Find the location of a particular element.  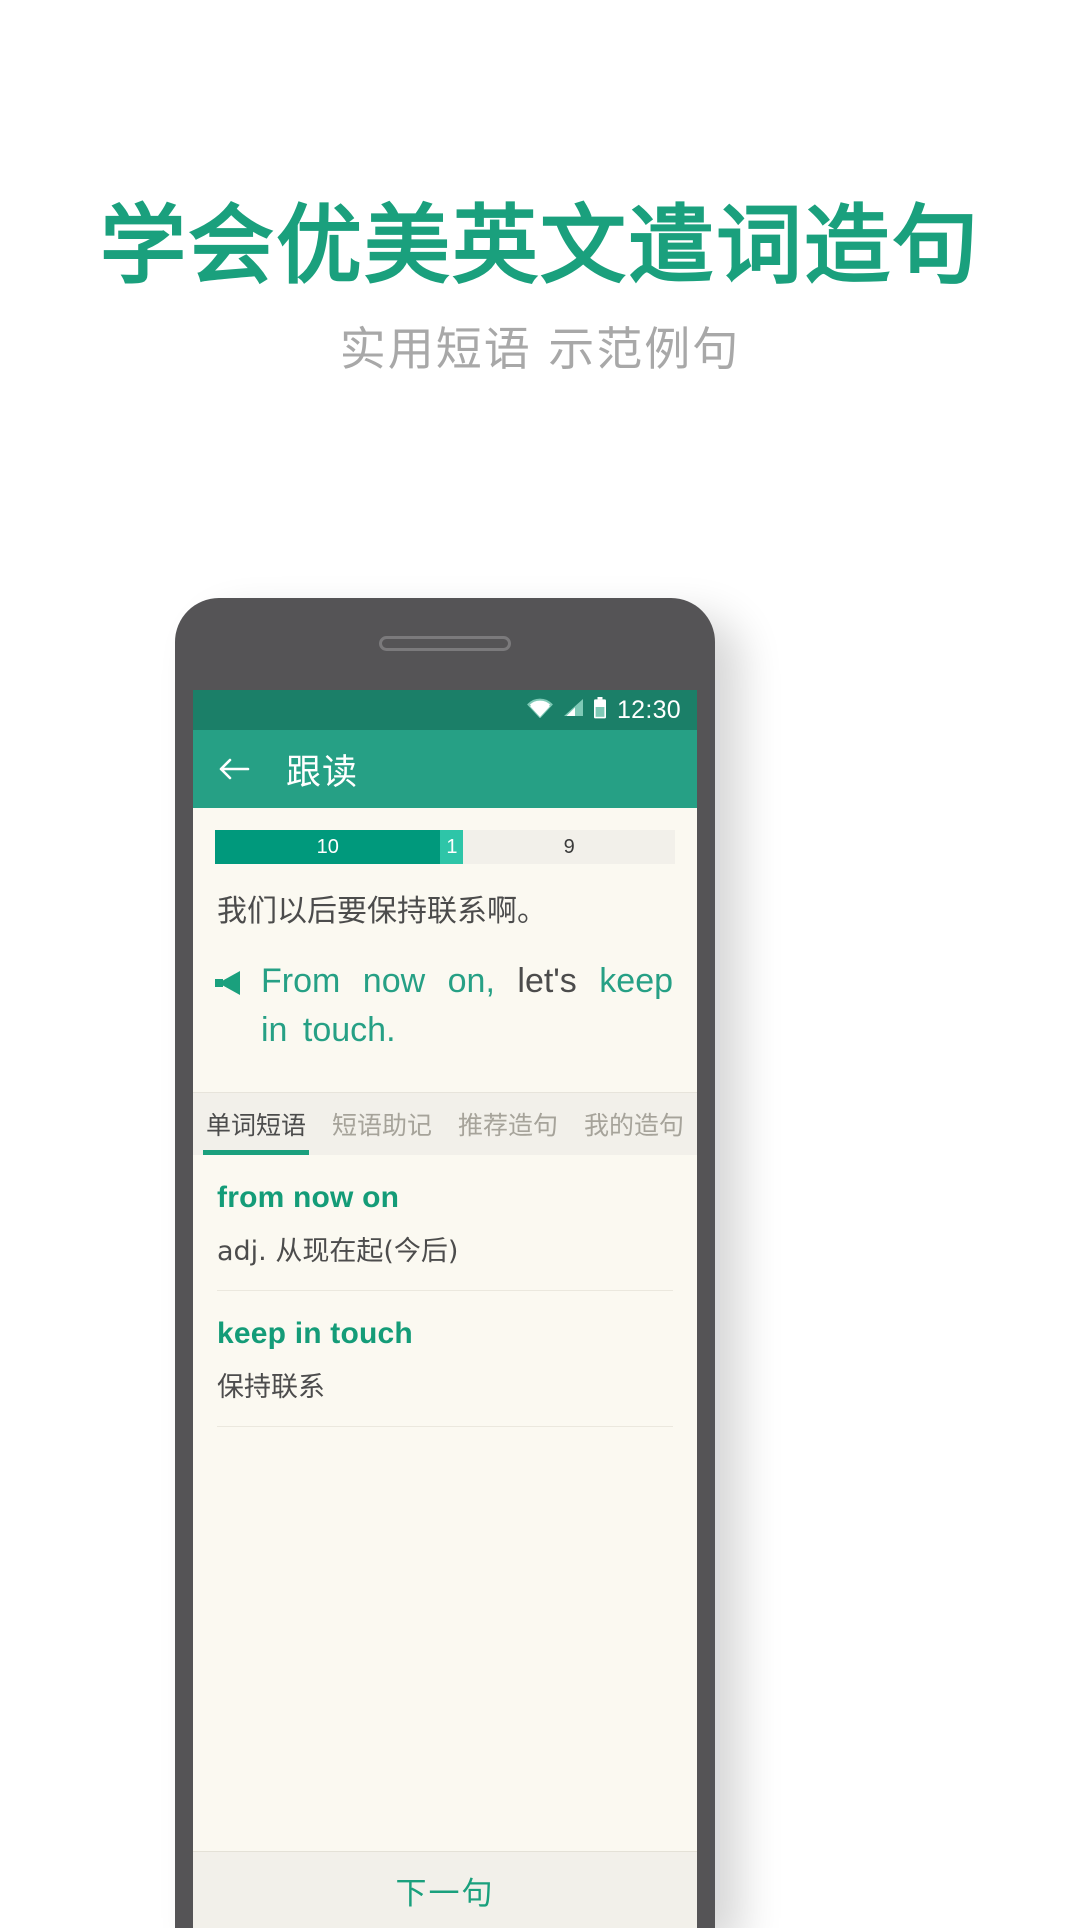

phrase-chinese: 保持联系 is located at coordinates (271, 1387).